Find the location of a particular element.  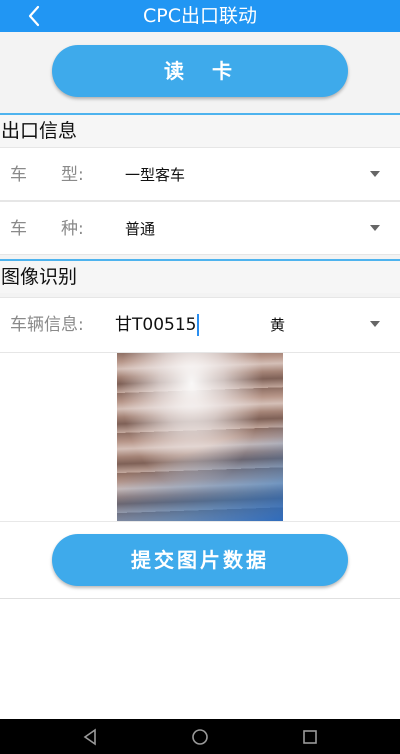

circle-home-icon is located at coordinates (200, 737).